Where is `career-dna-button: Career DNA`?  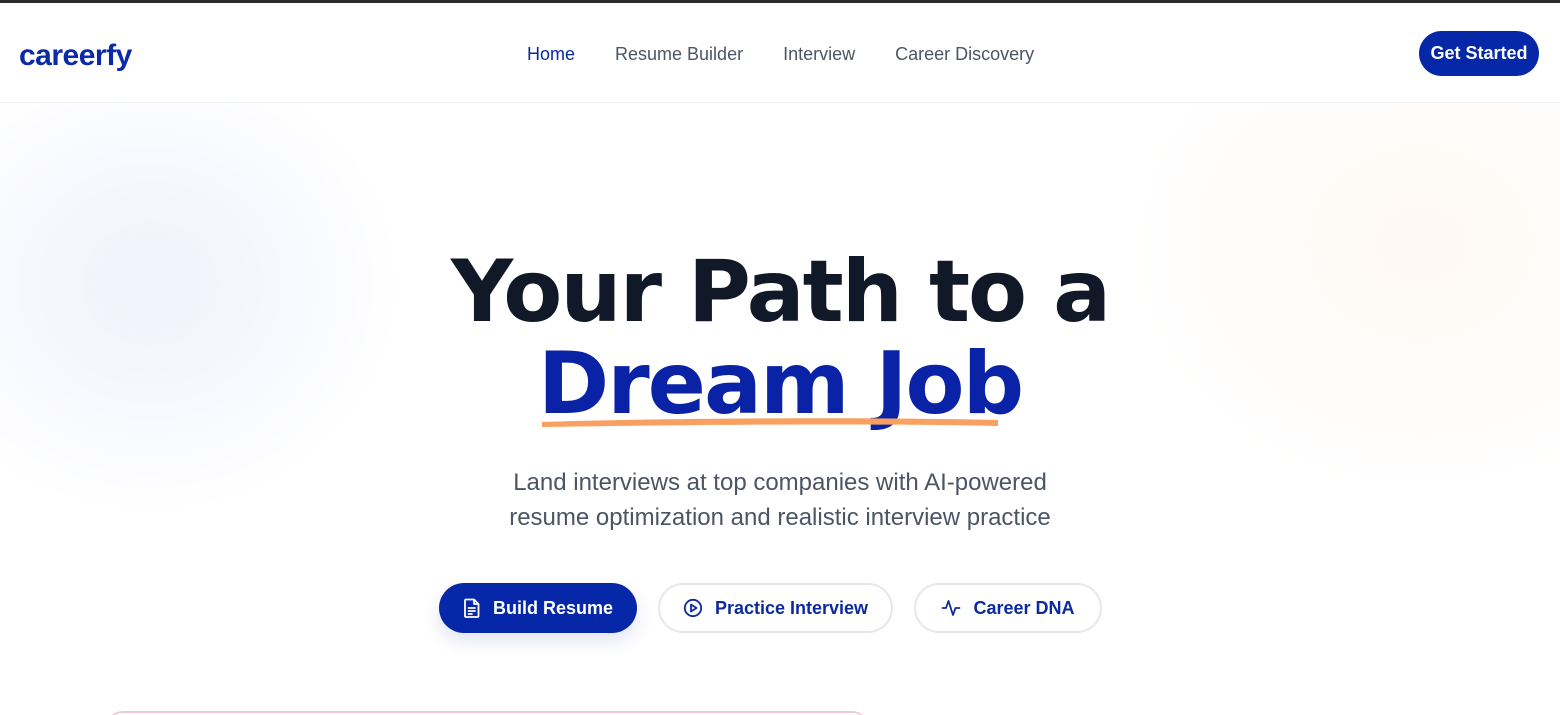 career-dna-button: Career DNA is located at coordinates (1008, 608).